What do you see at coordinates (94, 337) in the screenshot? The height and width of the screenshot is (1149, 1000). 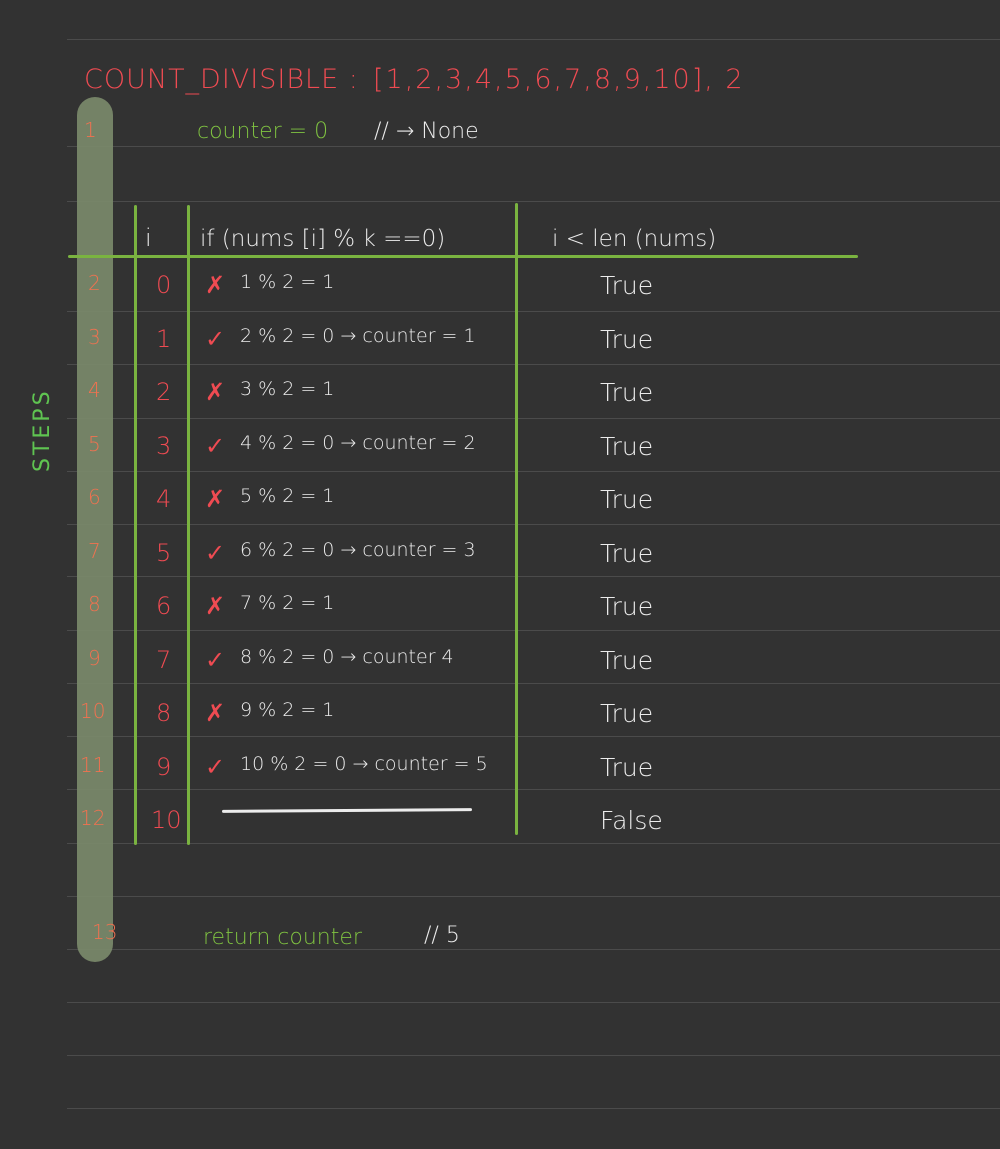 I see `step-number: 3` at bounding box center [94, 337].